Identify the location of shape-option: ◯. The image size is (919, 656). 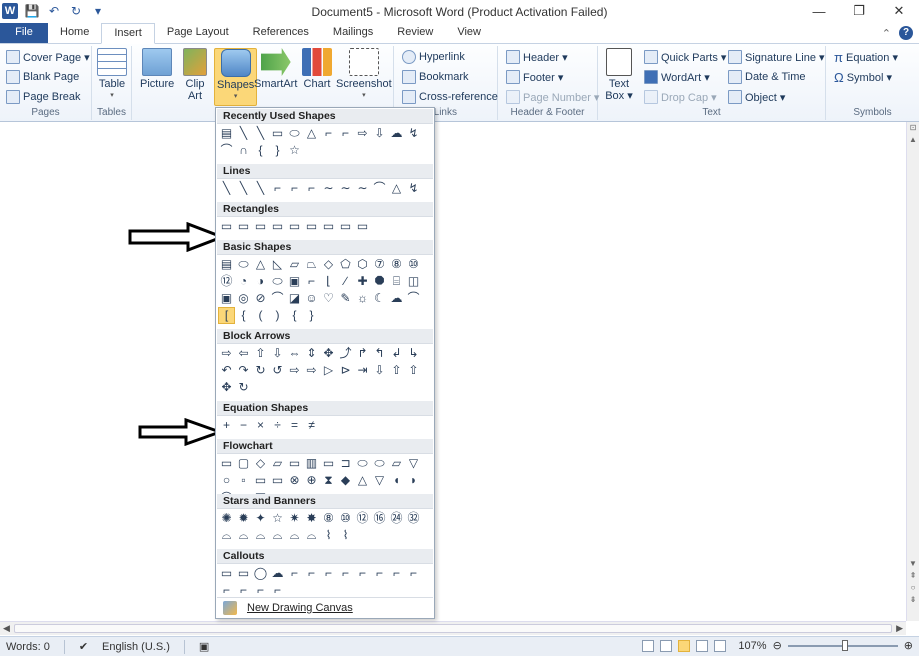
(260, 573).